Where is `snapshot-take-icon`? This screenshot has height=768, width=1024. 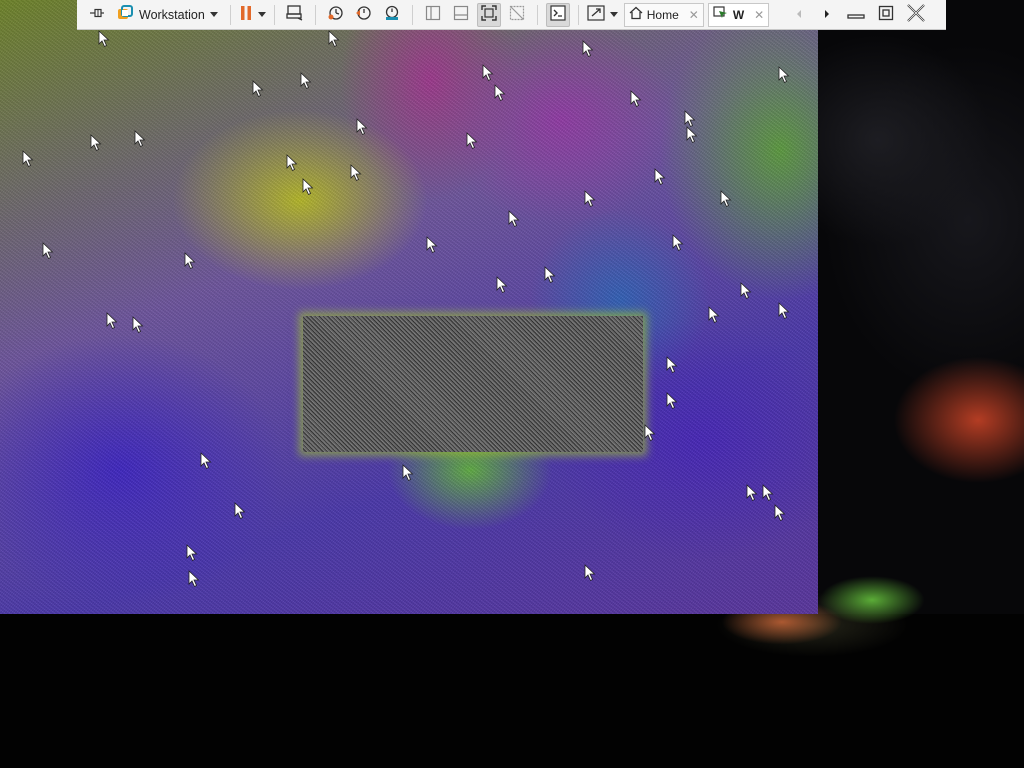
snapshot-take-icon is located at coordinates (336, 14).